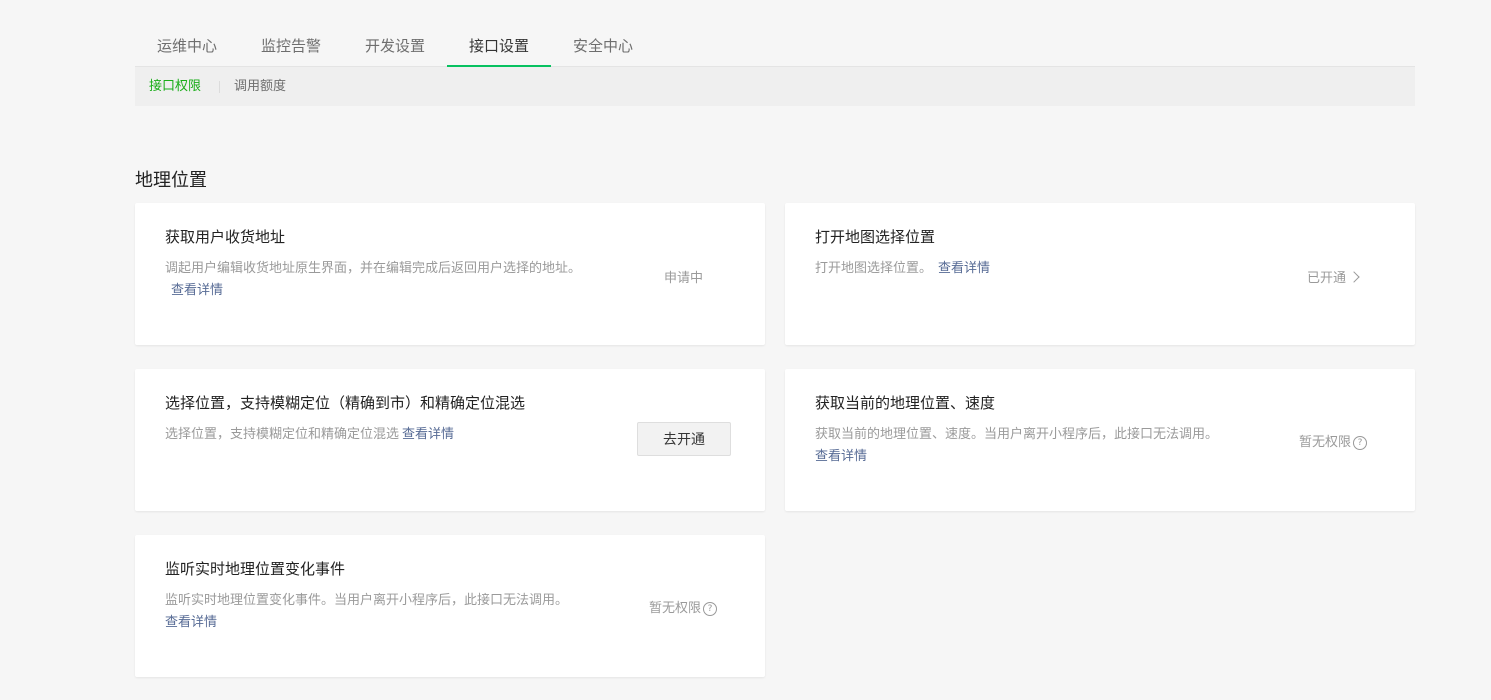 This screenshot has height=700, width=1491. What do you see at coordinates (603, 46) in the screenshot?
I see `tab-security-center: 安全中心` at bounding box center [603, 46].